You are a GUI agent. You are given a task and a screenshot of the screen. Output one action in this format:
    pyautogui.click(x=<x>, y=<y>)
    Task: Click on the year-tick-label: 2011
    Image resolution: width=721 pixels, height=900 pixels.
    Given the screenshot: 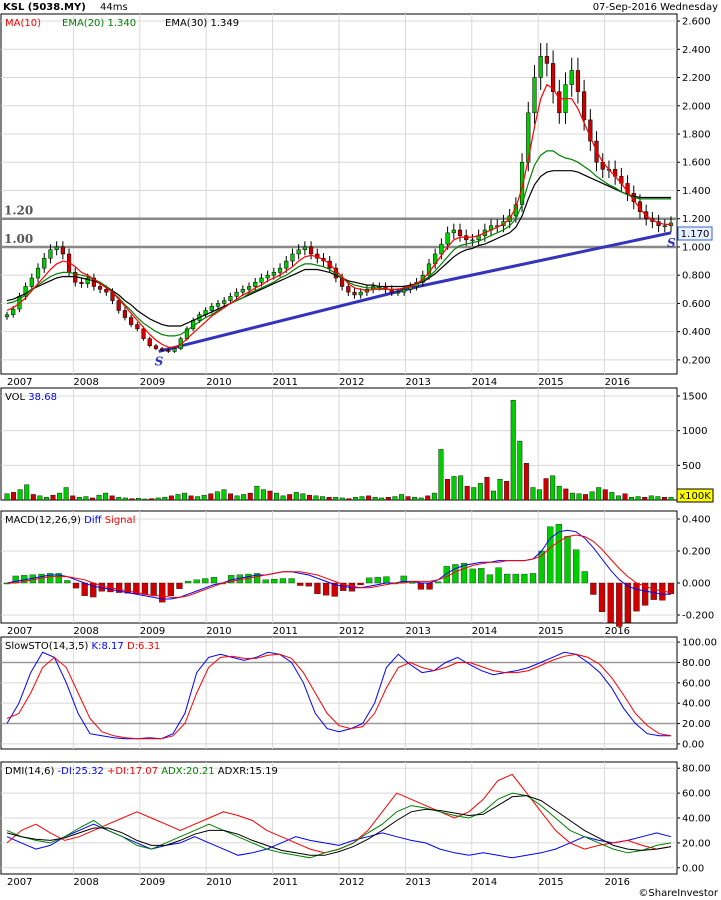 What is the action you would take?
    pyautogui.click(x=285, y=882)
    